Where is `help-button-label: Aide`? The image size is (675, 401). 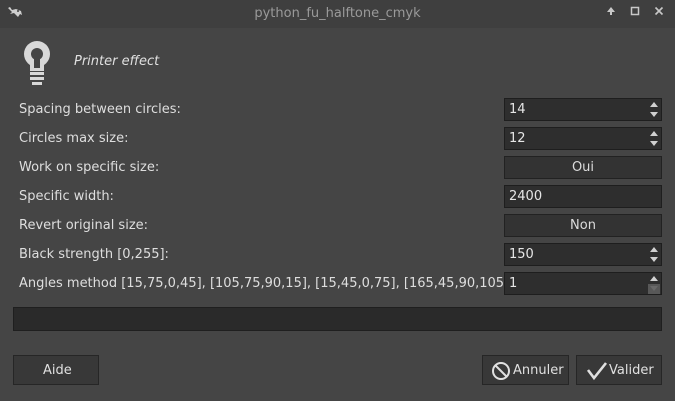 help-button-label: Aide is located at coordinates (57, 370).